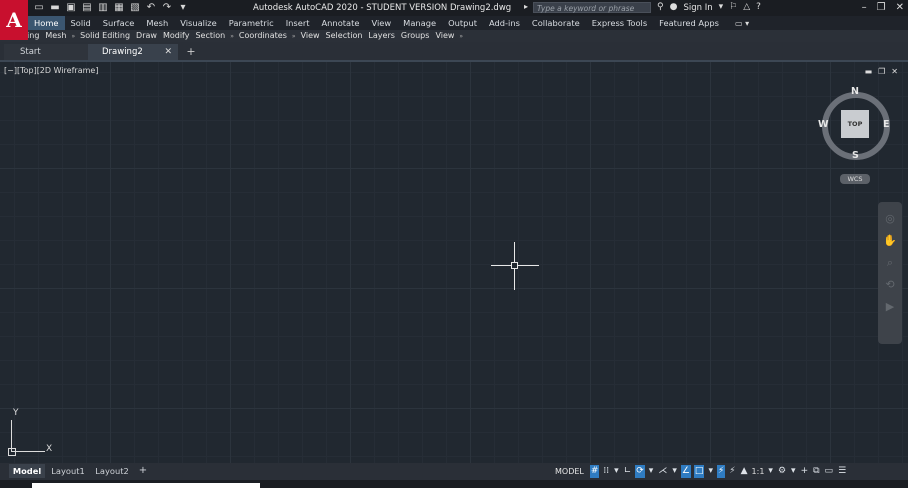 The width and height of the screenshot is (908, 488). I want to click on undo-icon: ↶, so click(151, 8).